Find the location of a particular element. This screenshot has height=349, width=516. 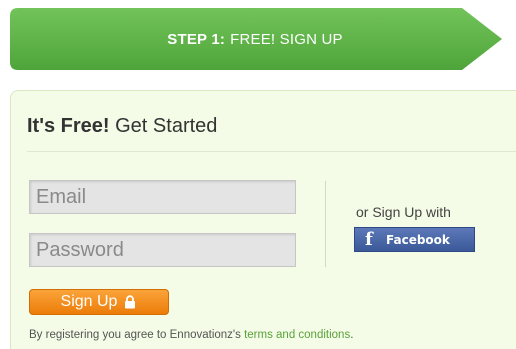

facebook-signup-button: f Facebook is located at coordinates (414, 239).